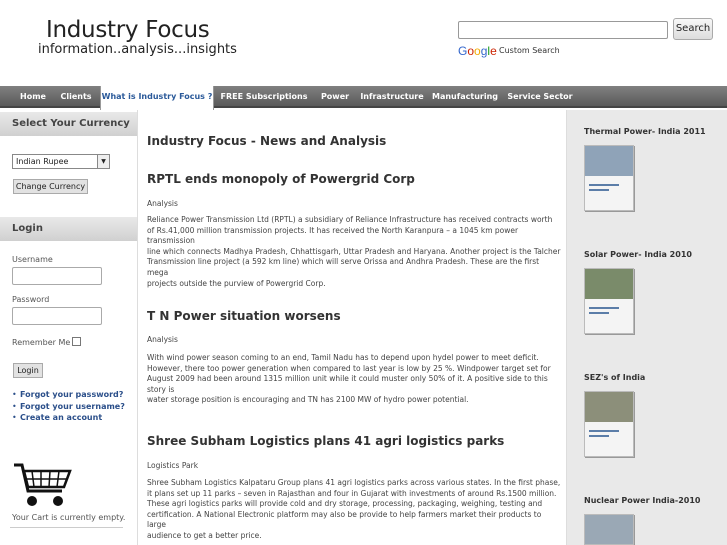  Describe the element at coordinates (335, 97) in the screenshot. I see `nav-power: Power` at that location.